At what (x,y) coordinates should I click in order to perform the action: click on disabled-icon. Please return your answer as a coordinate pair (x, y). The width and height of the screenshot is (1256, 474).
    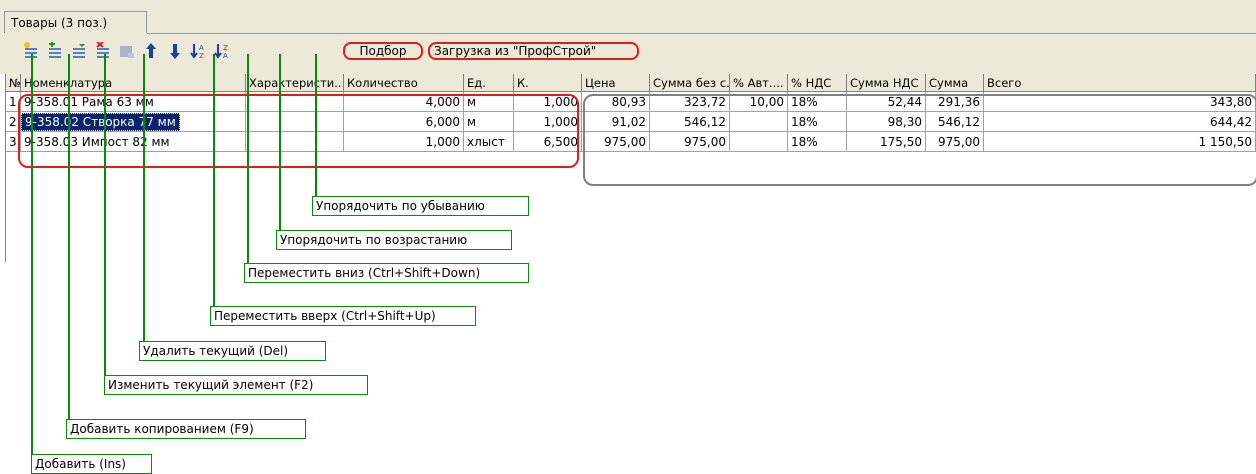
    Looking at the image, I should click on (127, 52).